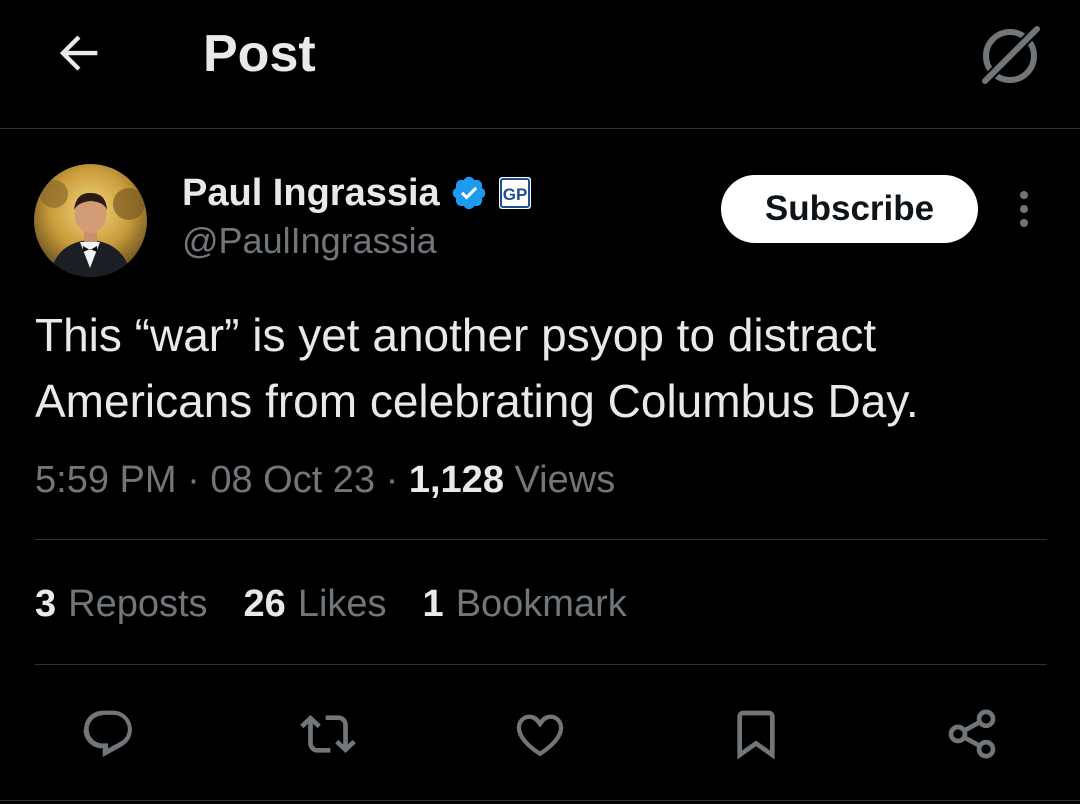 This screenshot has width=1080, height=804. What do you see at coordinates (541, 604) in the screenshot?
I see `bookmarks-label: Bookmark` at bounding box center [541, 604].